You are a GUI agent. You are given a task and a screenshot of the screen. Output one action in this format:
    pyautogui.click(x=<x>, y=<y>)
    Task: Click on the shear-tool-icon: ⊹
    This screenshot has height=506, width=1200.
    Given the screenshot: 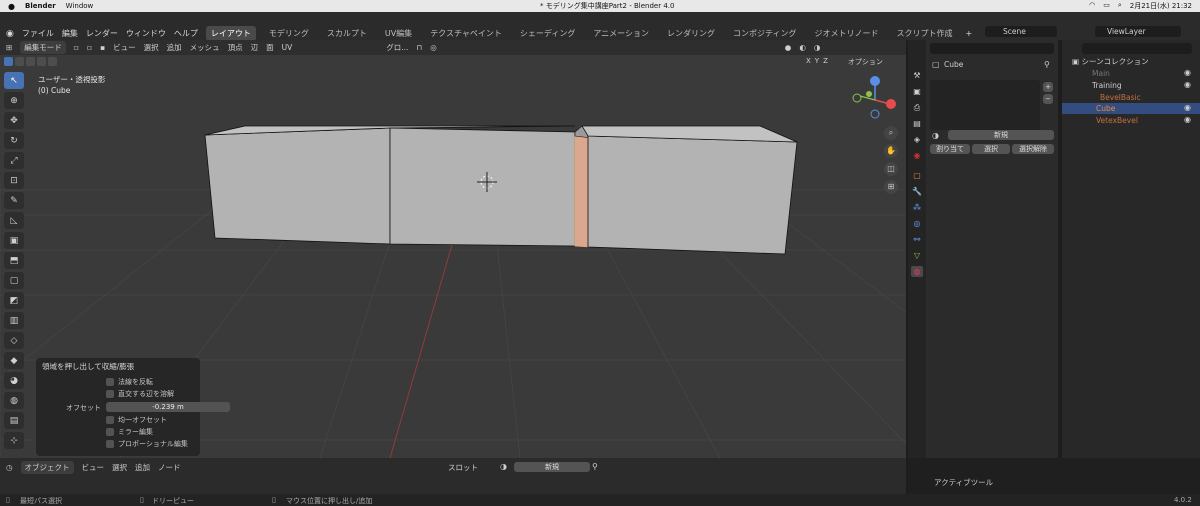 What is the action you would take?
    pyautogui.click(x=14, y=440)
    